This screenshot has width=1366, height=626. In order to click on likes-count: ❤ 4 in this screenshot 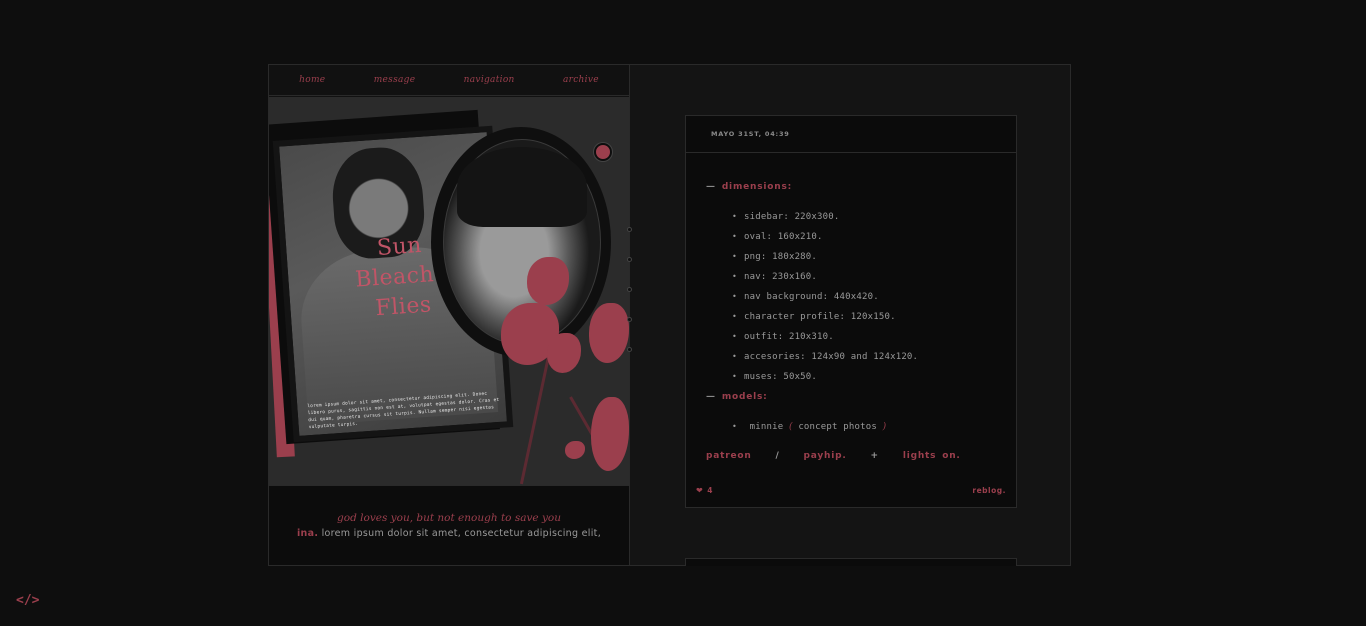, I will do `click(704, 490)`.